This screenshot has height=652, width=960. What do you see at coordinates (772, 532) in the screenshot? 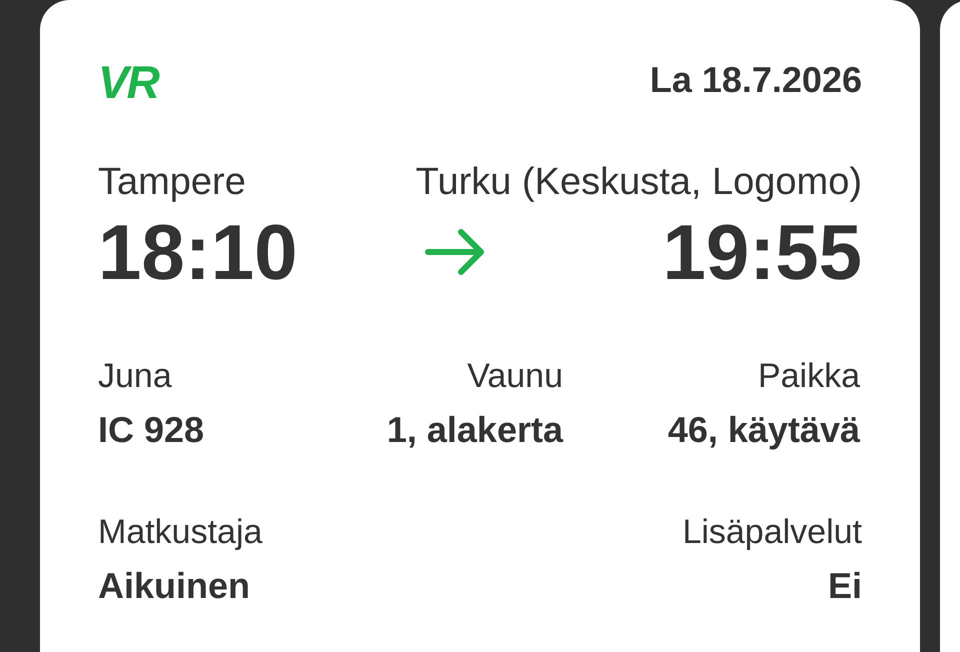
I see `detail-label: Lisäpalvelut` at bounding box center [772, 532].